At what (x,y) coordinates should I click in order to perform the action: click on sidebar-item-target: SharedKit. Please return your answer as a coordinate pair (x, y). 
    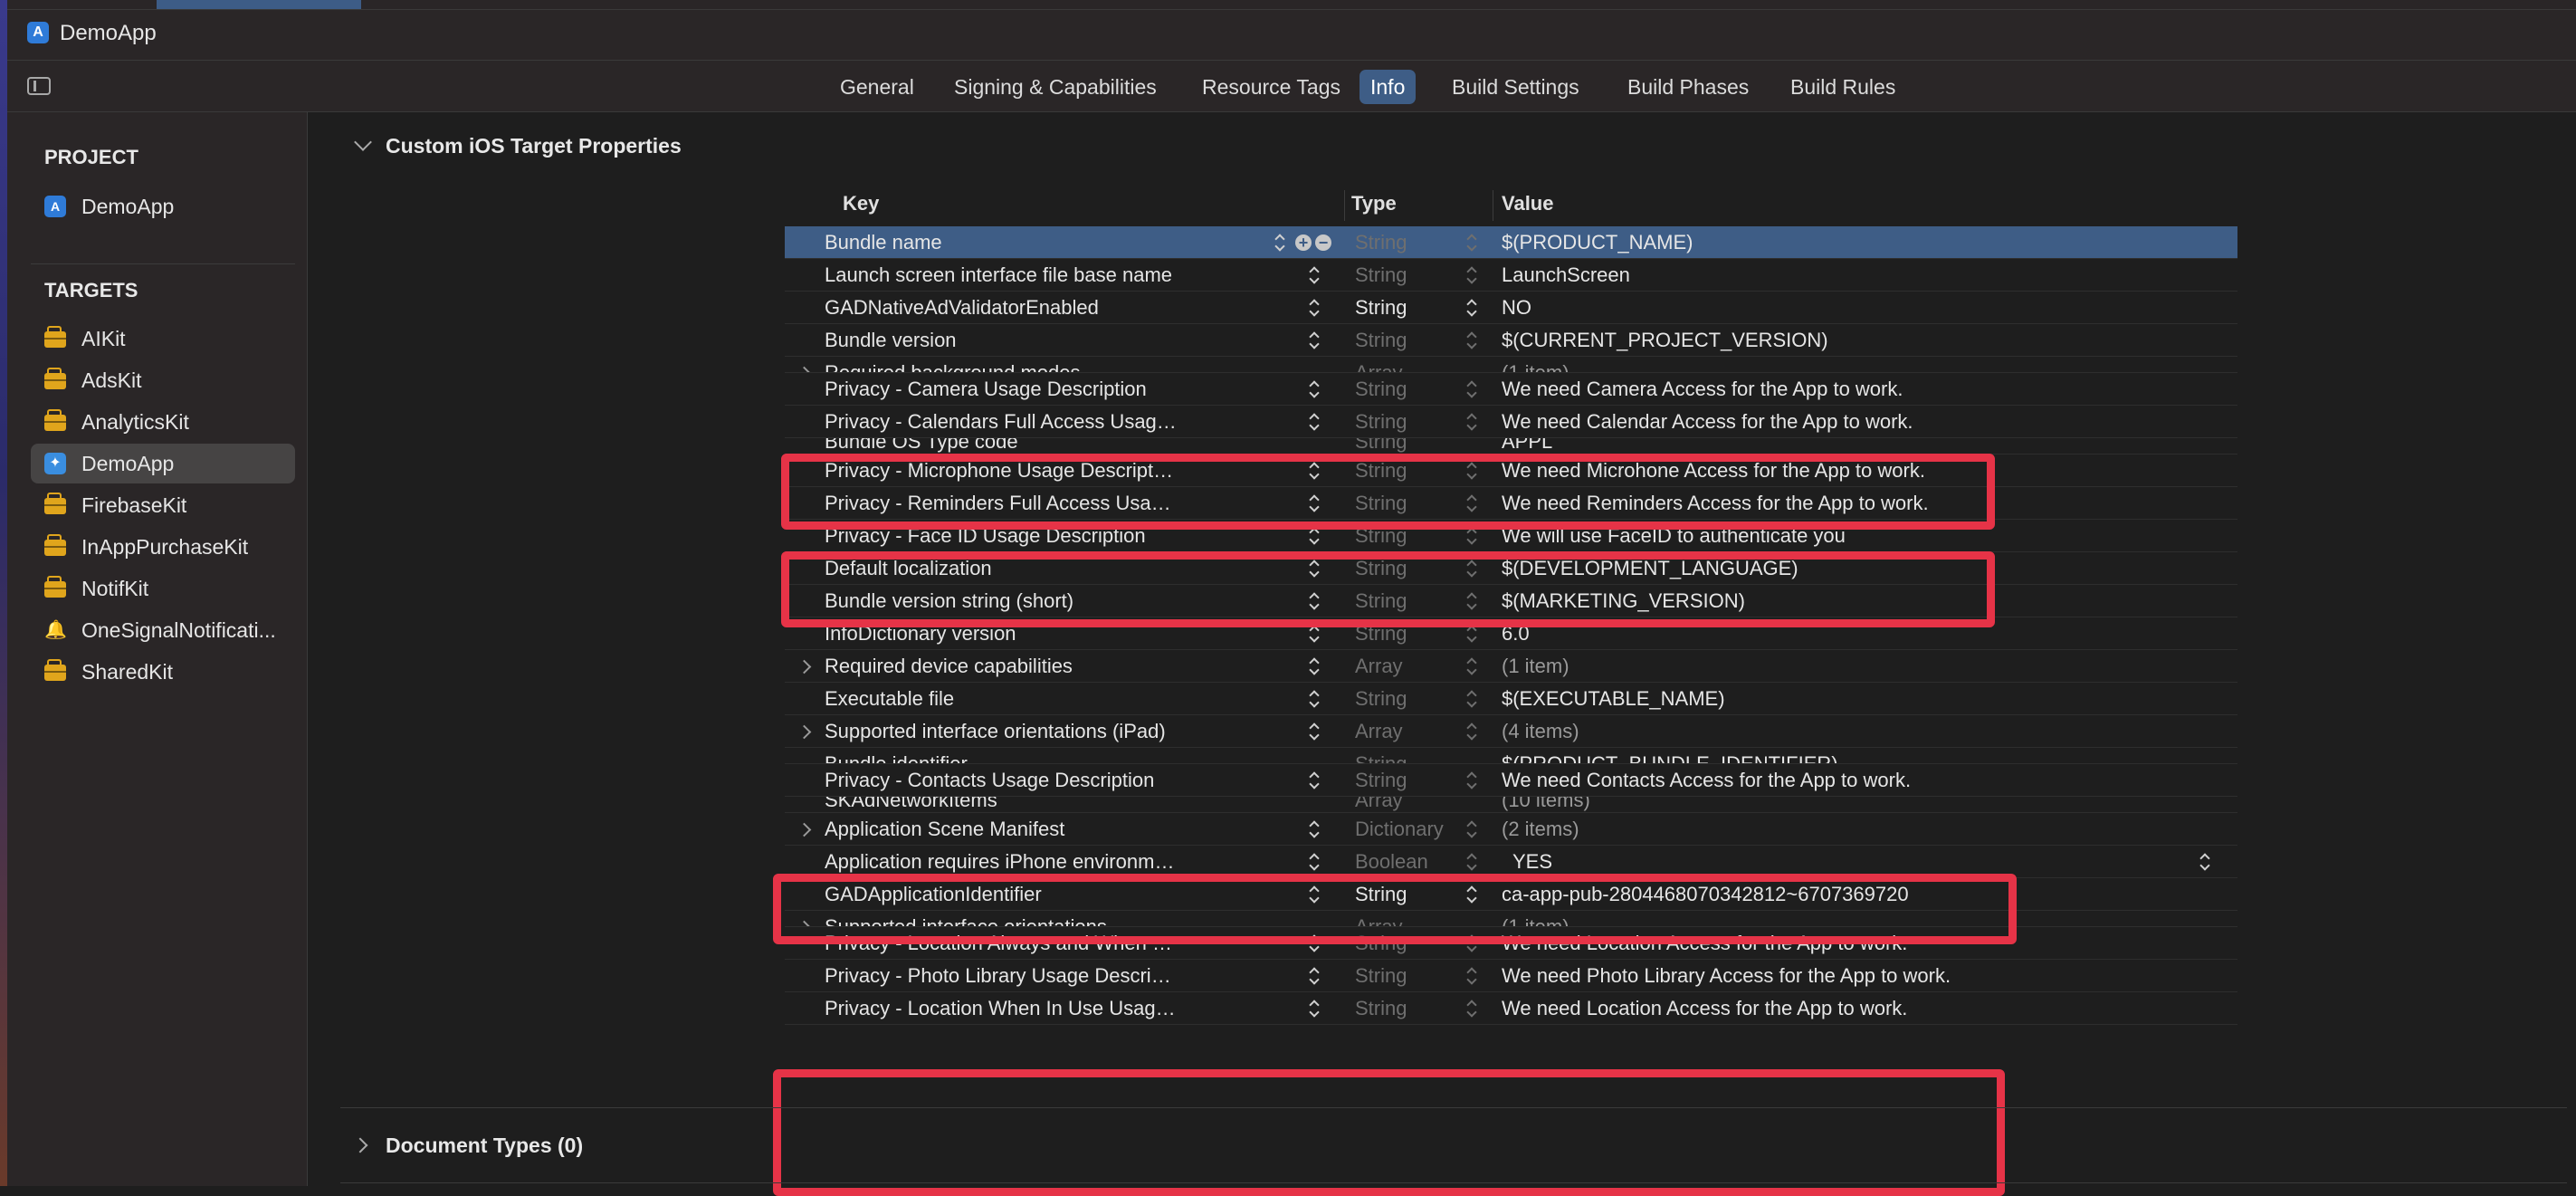
    Looking at the image, I should click on (163, 672).